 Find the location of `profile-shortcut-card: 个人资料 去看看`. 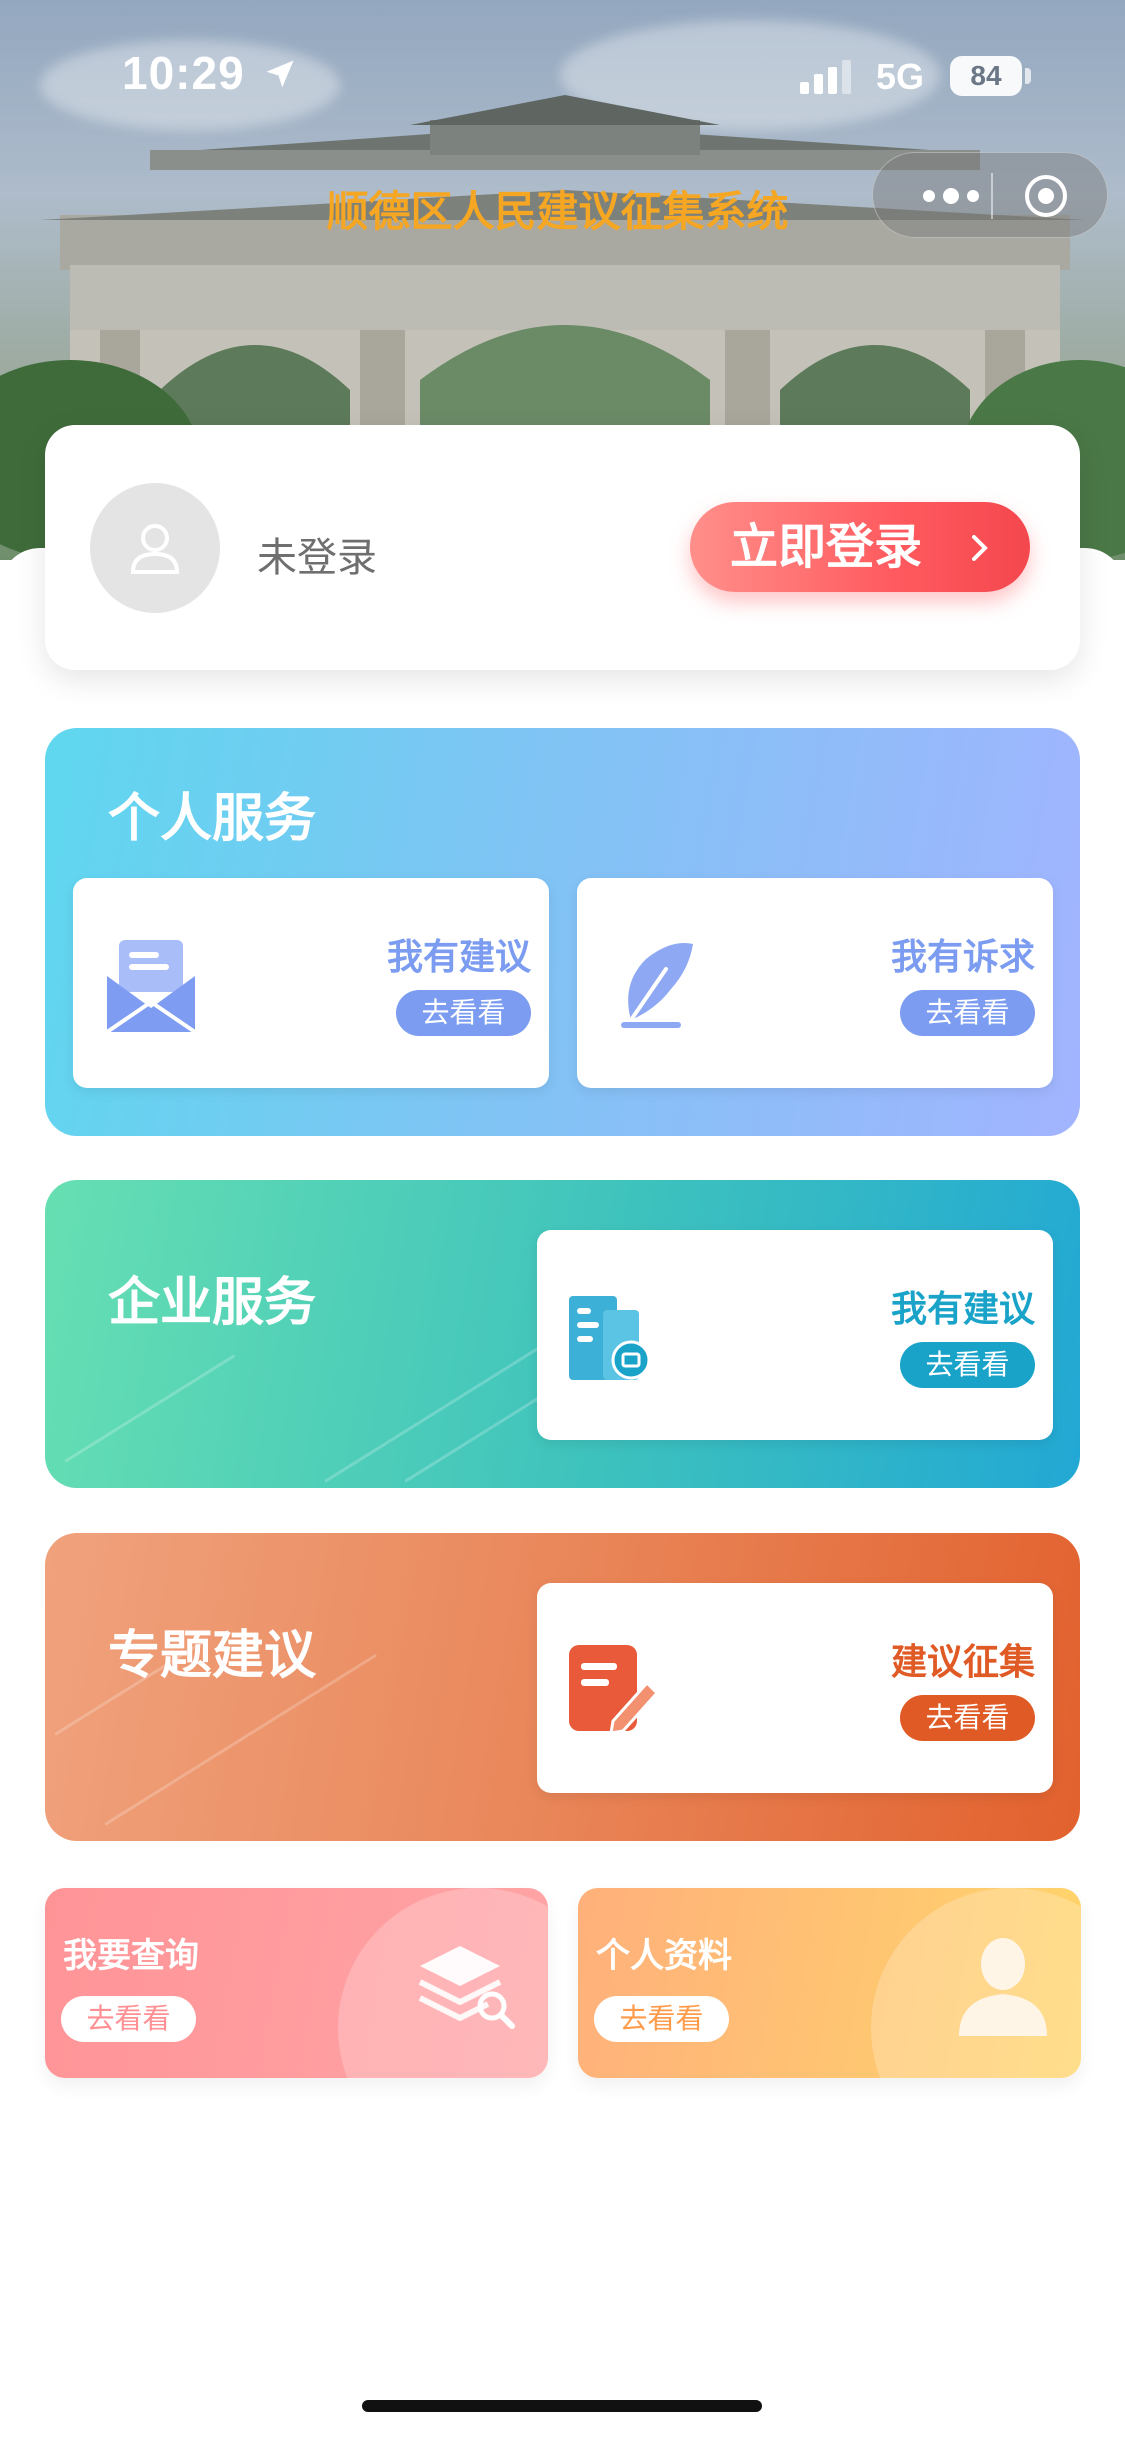

profile-shortcut-card: 个人资料 去看看 is located at coordinates (829, 1983).